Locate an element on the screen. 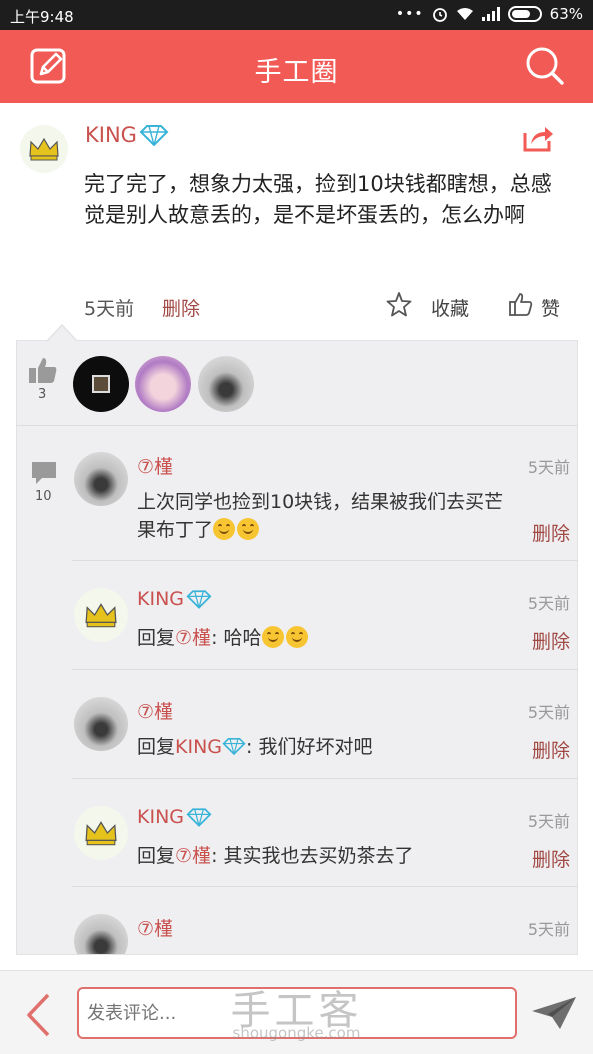  battery-icon is located at coordinates (524, 14).